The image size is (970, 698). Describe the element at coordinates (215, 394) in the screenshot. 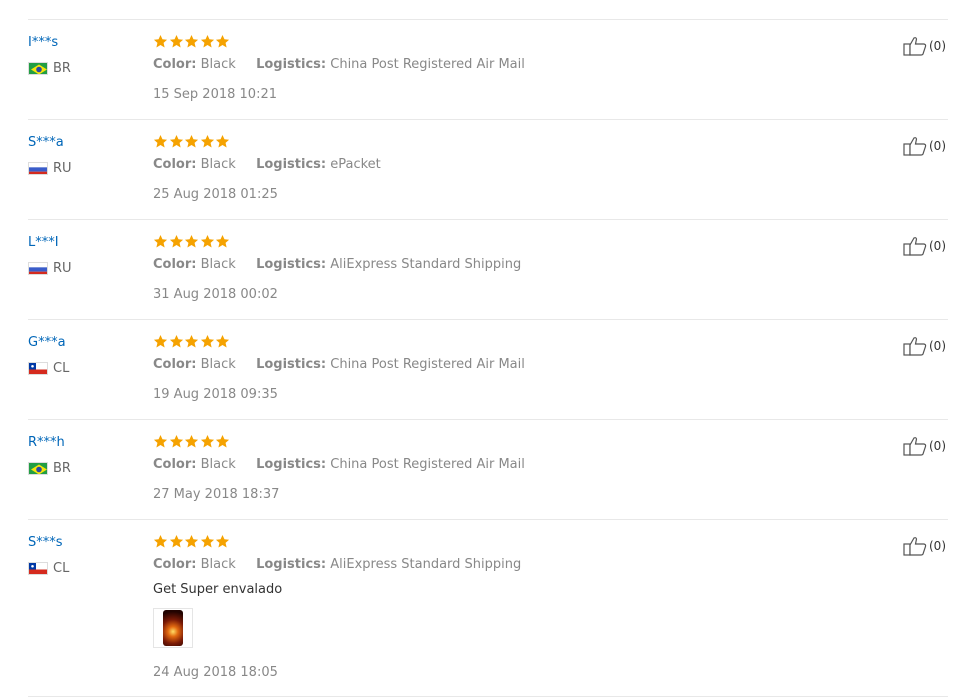

I see `review-date: 19 Aug 2018 09:35` at that location.